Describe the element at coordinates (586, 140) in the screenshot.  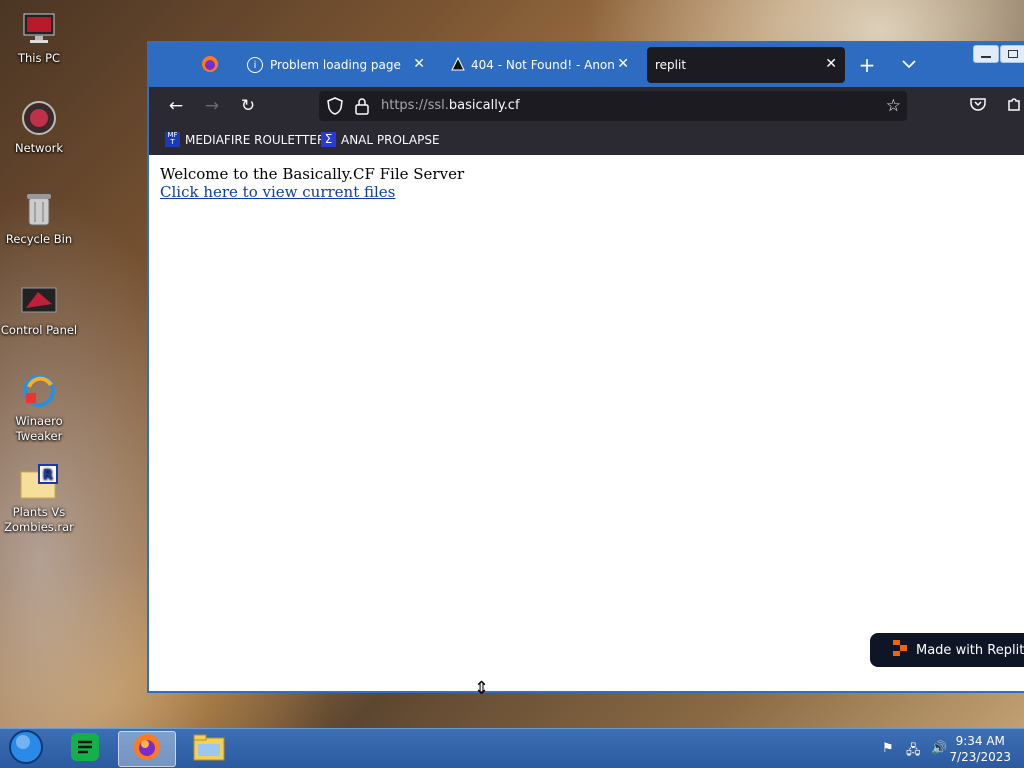
I see `bookmarks-toolbar: MF T MEDIAFIRE ROULETTER Σ ANAL PROLAPSE` at that location.